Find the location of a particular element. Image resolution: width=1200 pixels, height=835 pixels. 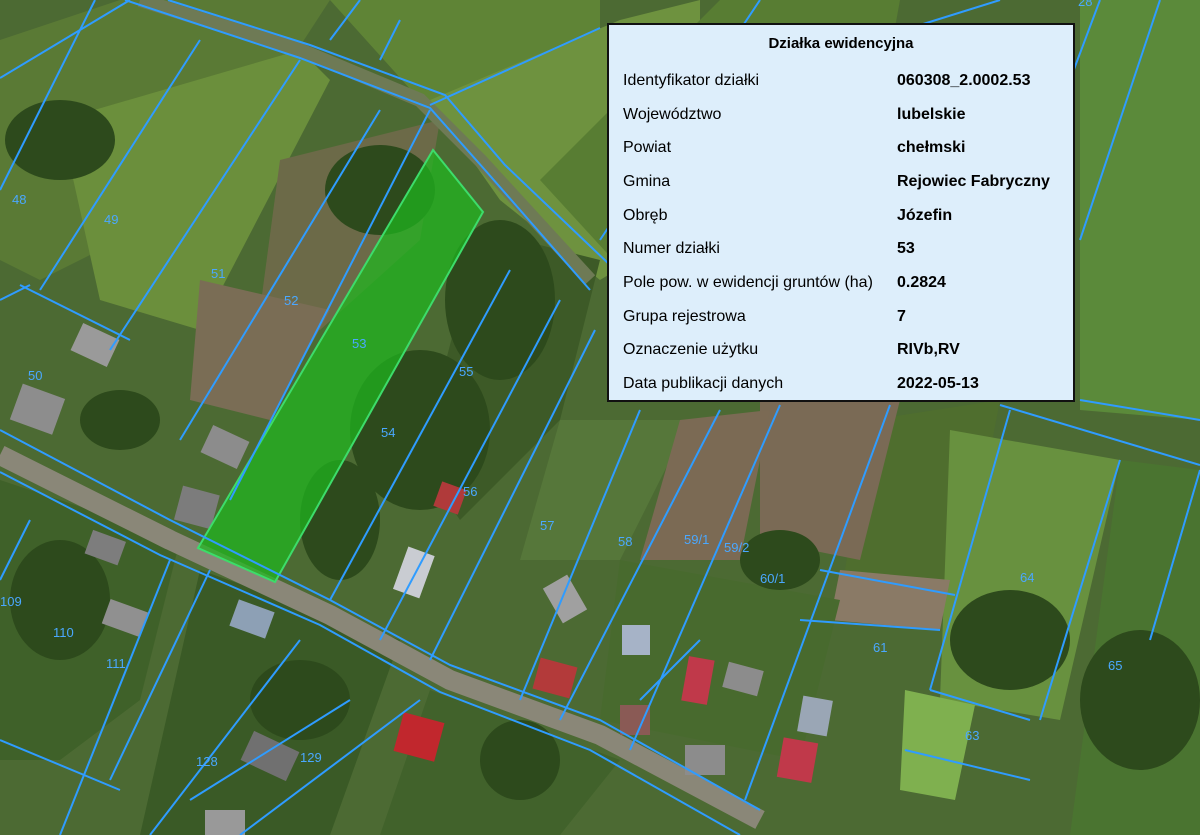

info-row-identifier: Identyfikator działki 060308_2.0002.53 is located at coordinates (836, 81).